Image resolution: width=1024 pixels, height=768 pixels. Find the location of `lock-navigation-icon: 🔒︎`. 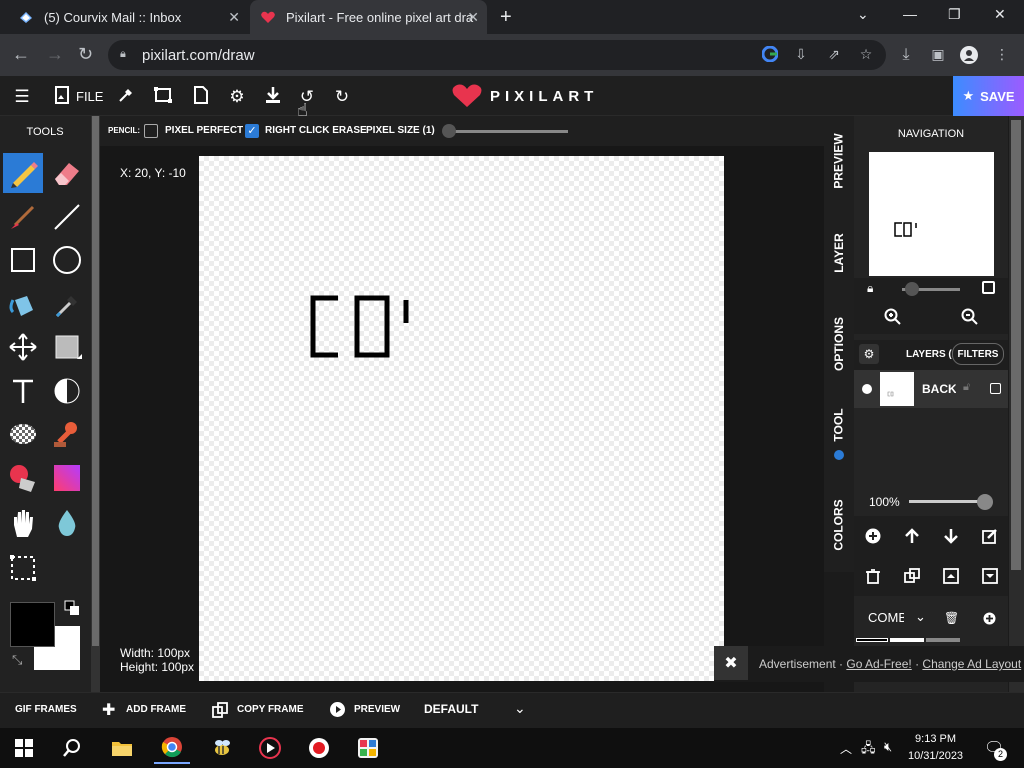

lock-navigation-icon: 🔒︎ is located at coordinates (870, 288).